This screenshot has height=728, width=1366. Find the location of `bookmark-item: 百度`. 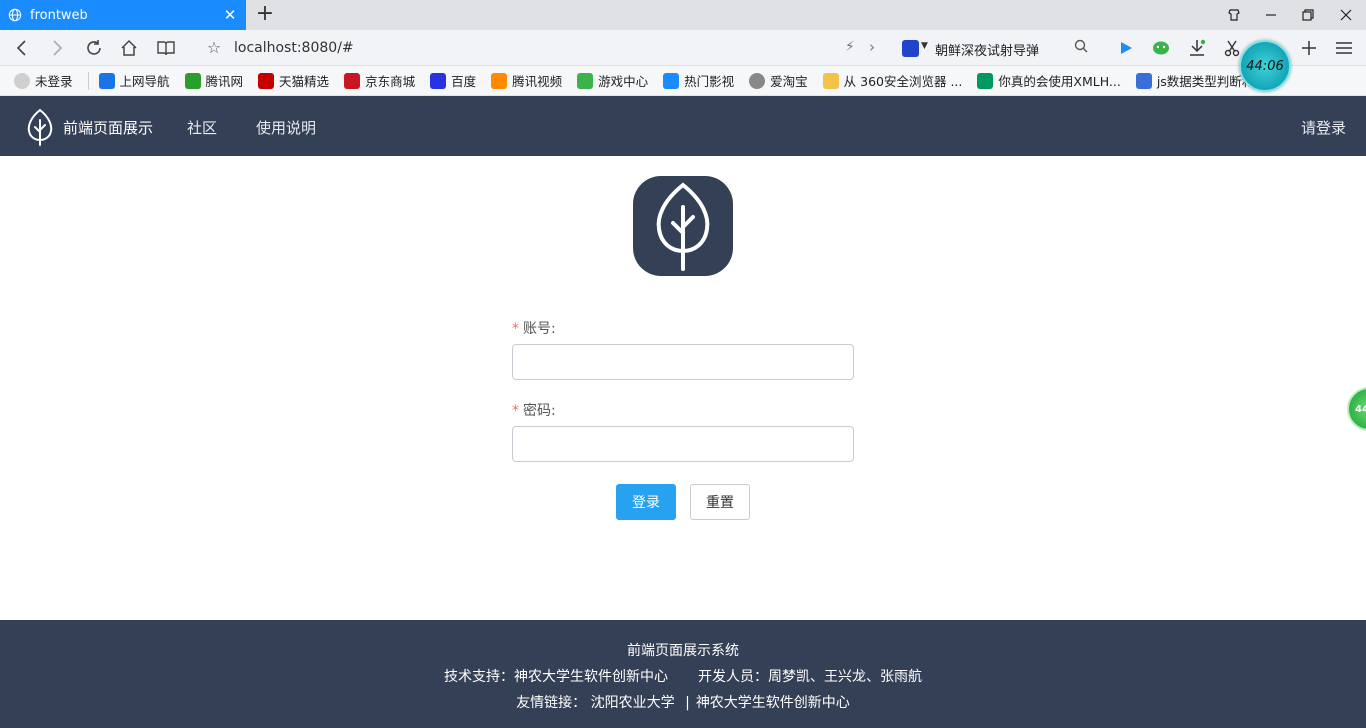

bookmark-item: 百度 is located at coordinates (453, 80).